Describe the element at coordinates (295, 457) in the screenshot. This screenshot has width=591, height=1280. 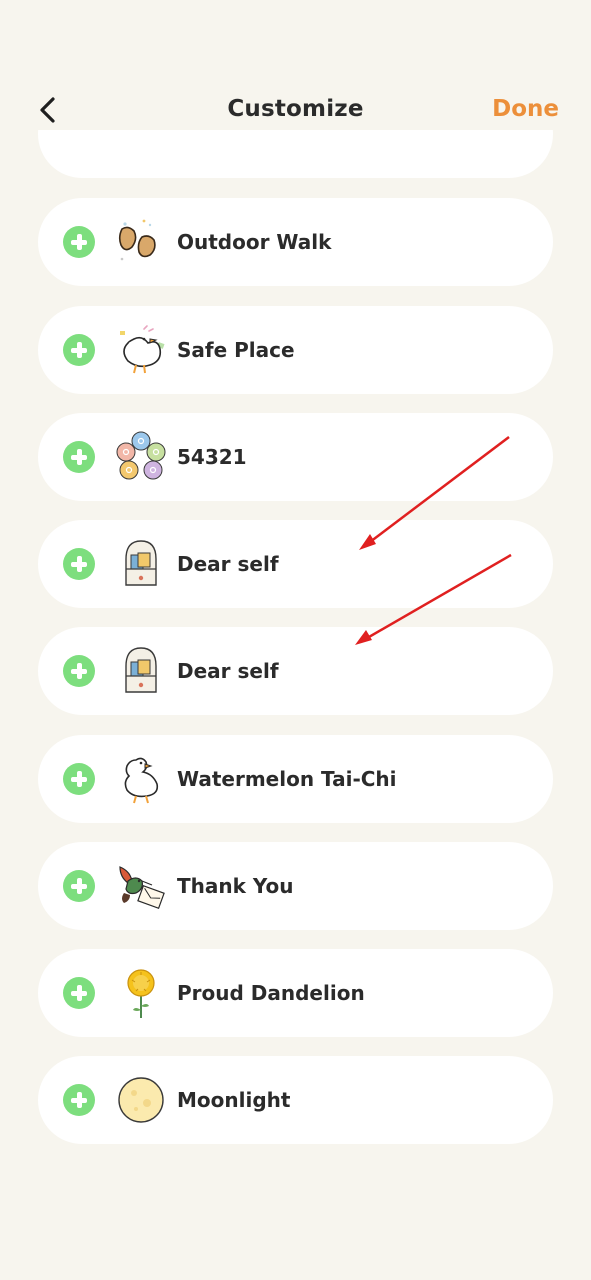
I see `list-item: 54321` at that location.